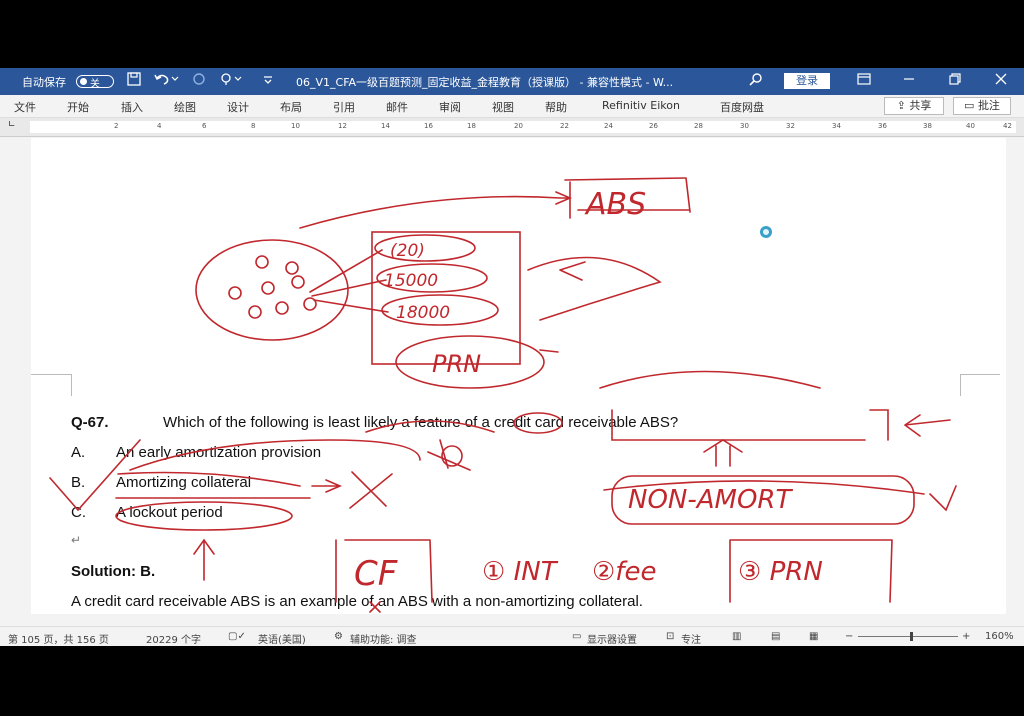  I want to click on share-icon: ⇪, so click(903, 105).